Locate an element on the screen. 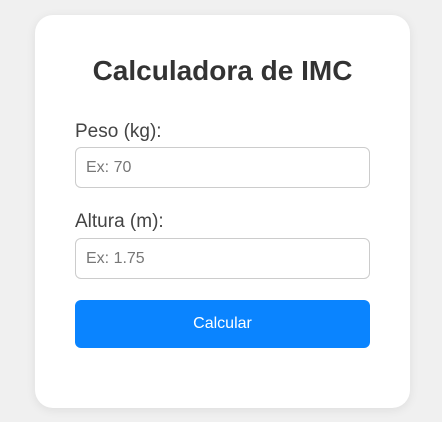 The height and width of the screenshot is (422, 442). weight-label: Peso (kg): is located at coordinates (118, 131).